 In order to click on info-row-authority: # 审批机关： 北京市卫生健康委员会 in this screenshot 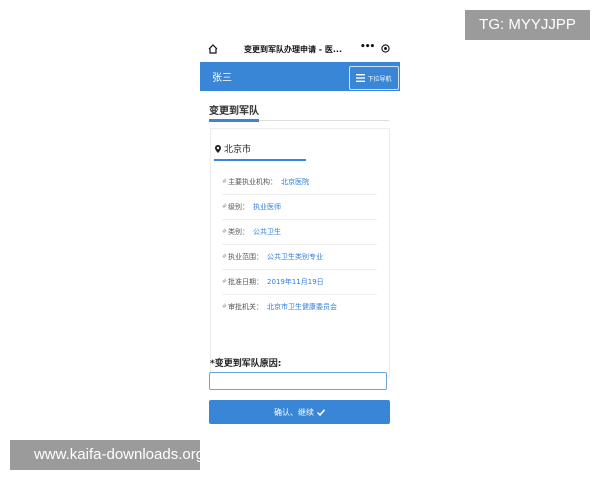, I will do `click(299, 306)`.